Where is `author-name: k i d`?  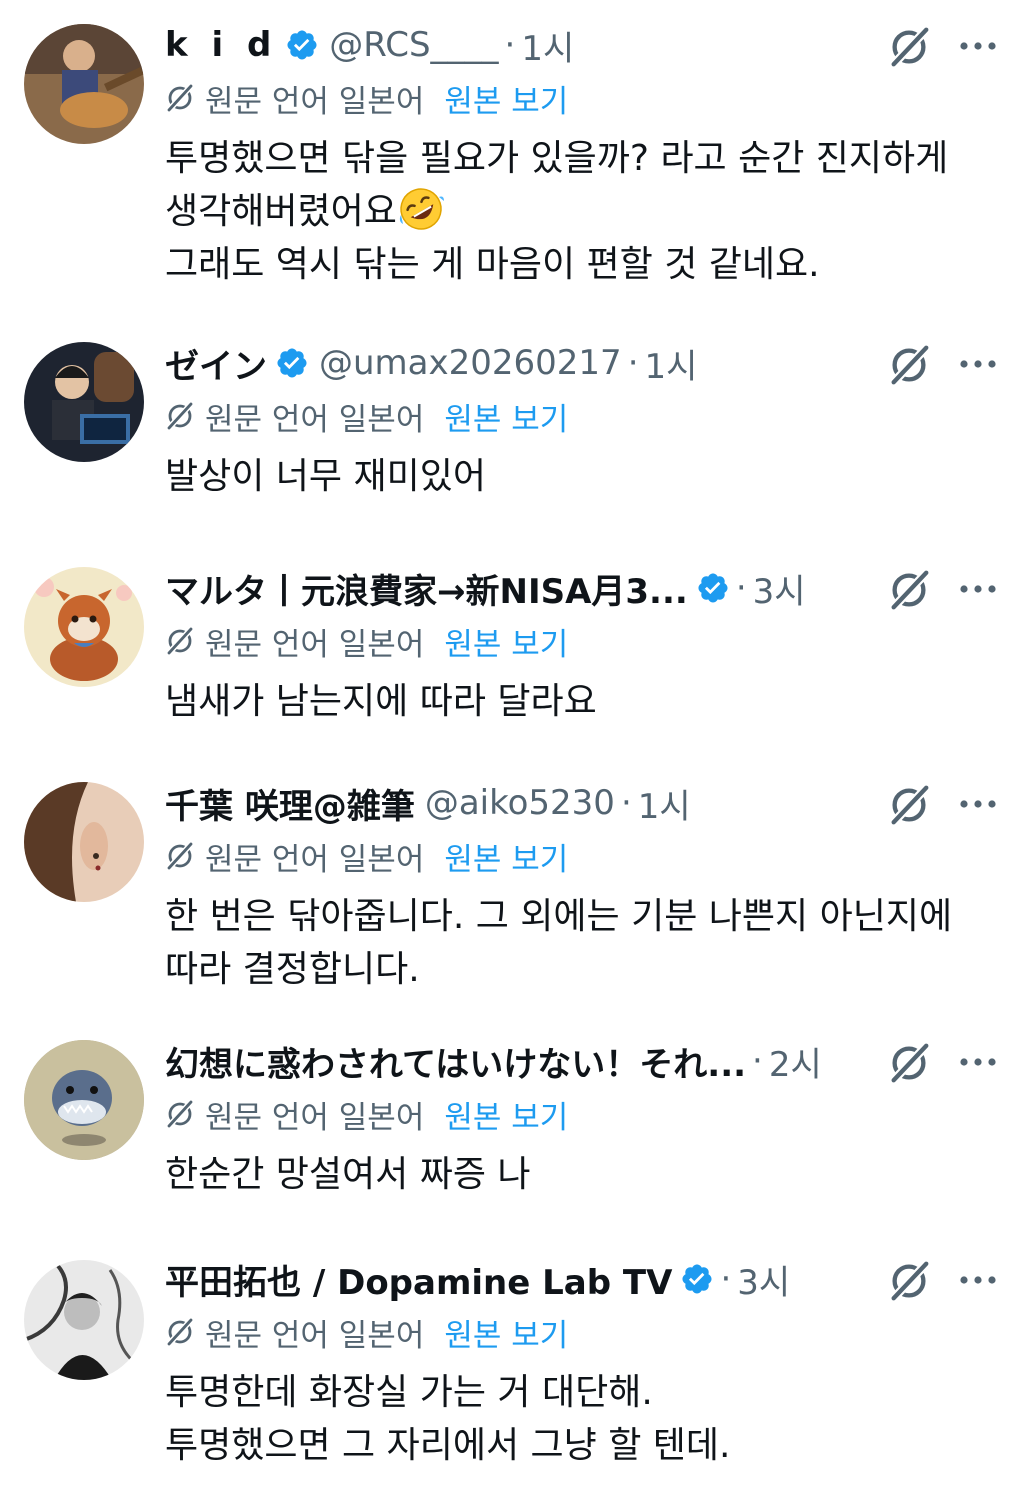
author-name: k i d is located at coordinates (221, 45).